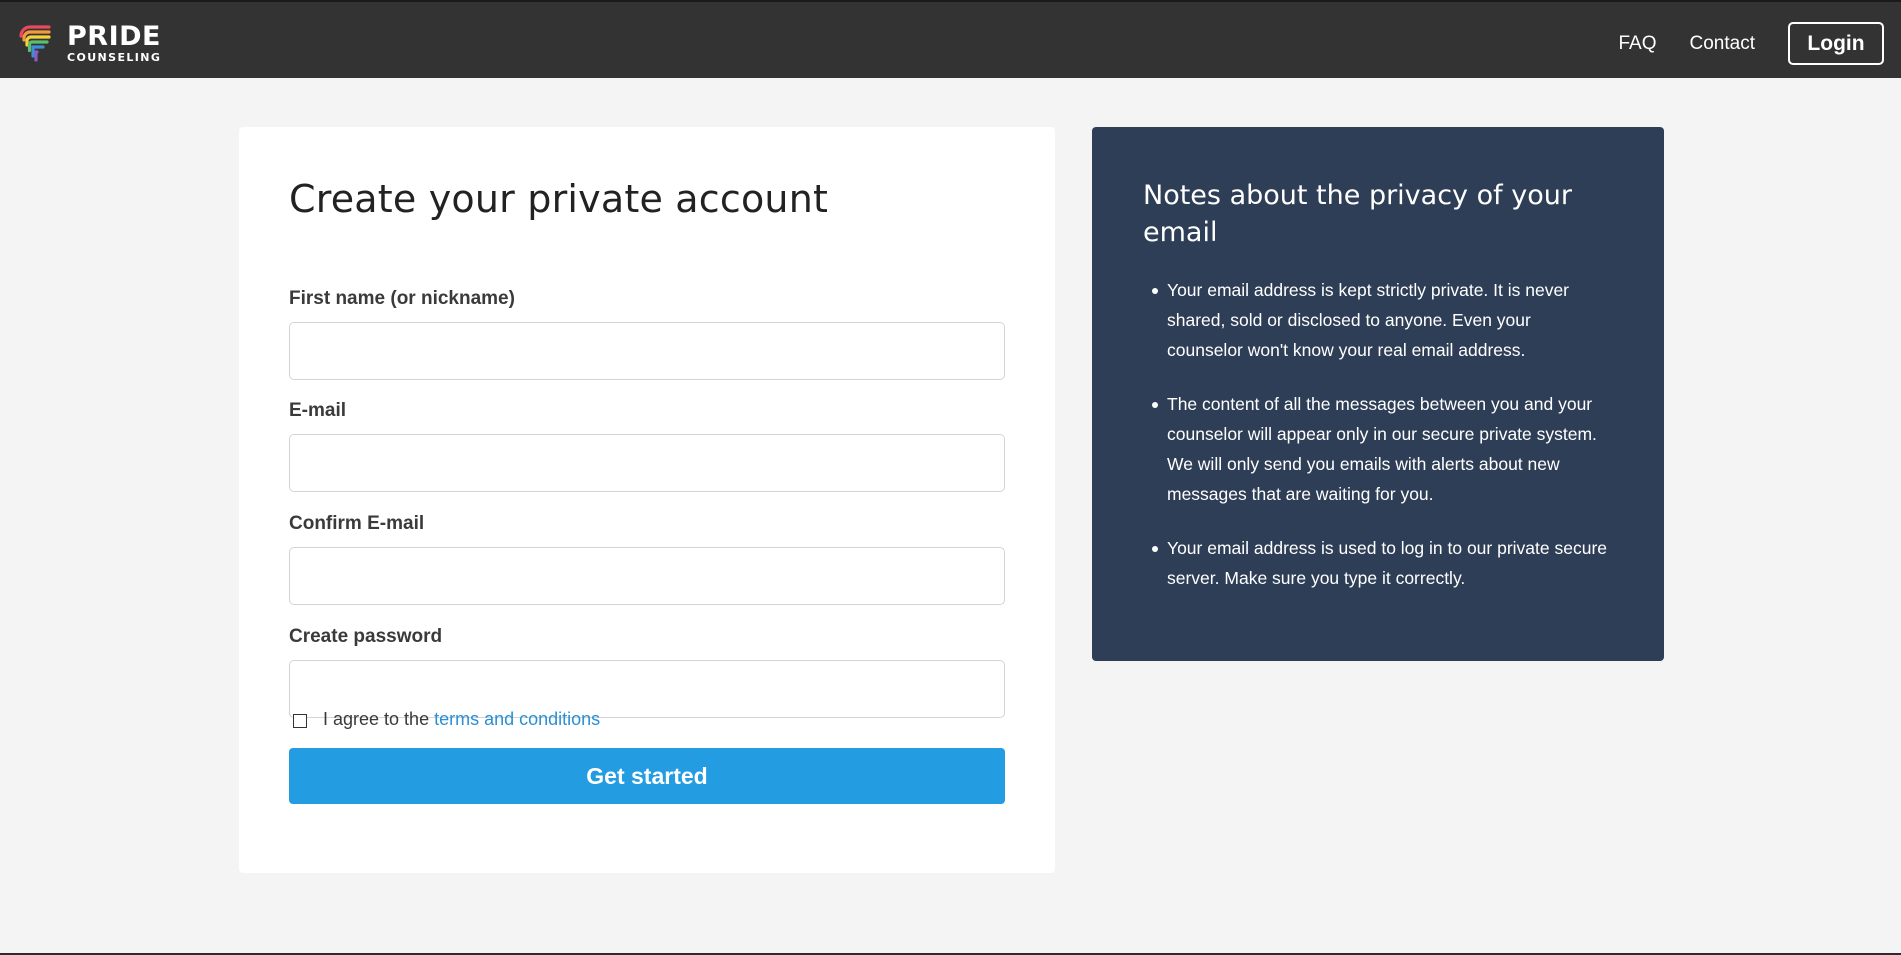  Describe the element at coordinates (647, 576) in the screenshot. I see `confirm-email-input` at that location.